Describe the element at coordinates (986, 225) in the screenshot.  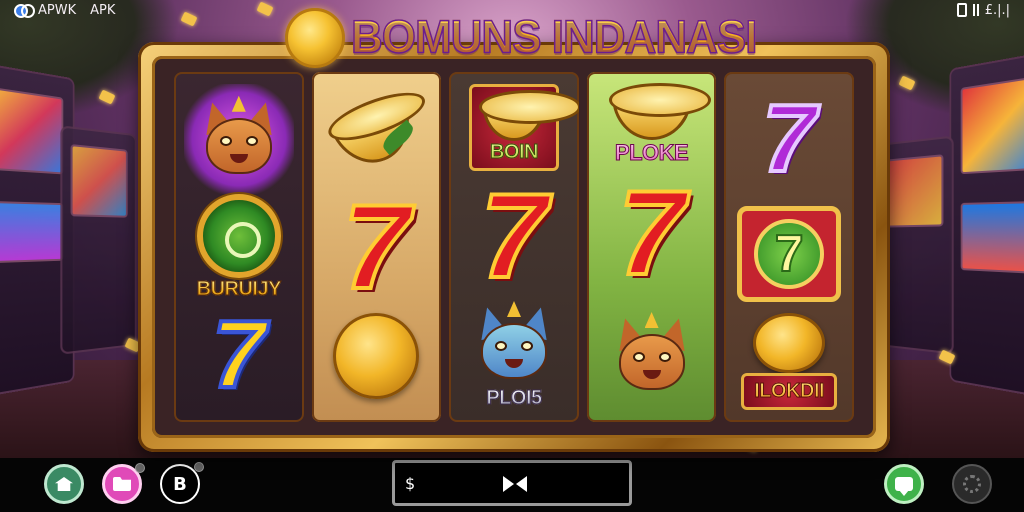
I see `slot-cabinet-right` at that location.